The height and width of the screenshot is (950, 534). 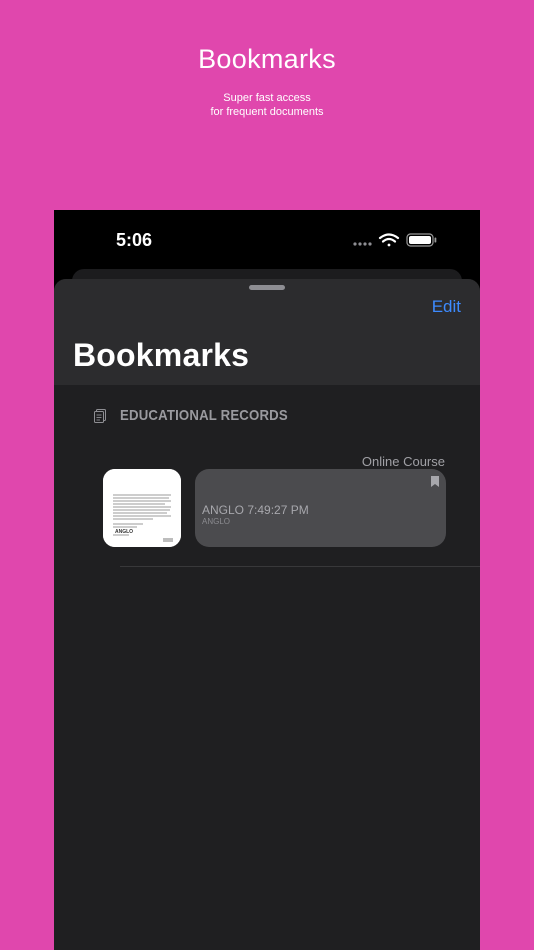 I want to click on document-thumbnail: ANGLO, so click(x=142, y=508).